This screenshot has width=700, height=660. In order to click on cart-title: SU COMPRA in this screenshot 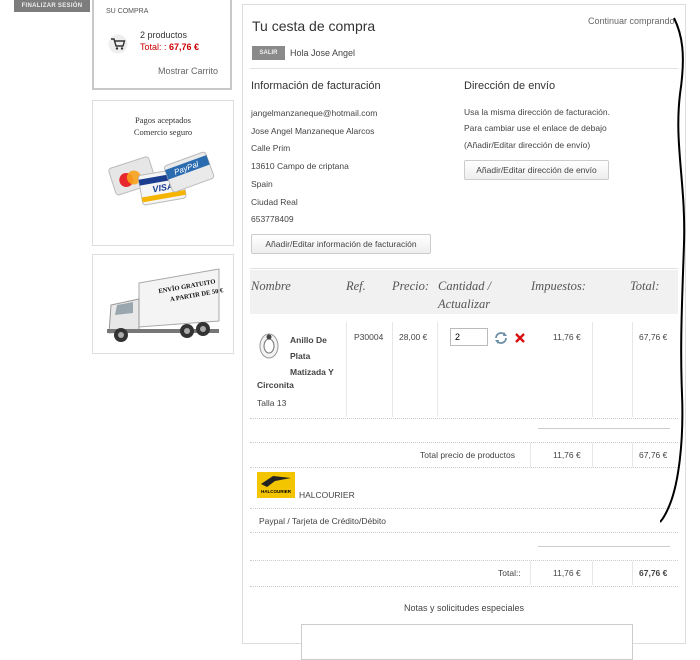, I will do `click(127, 11)`.